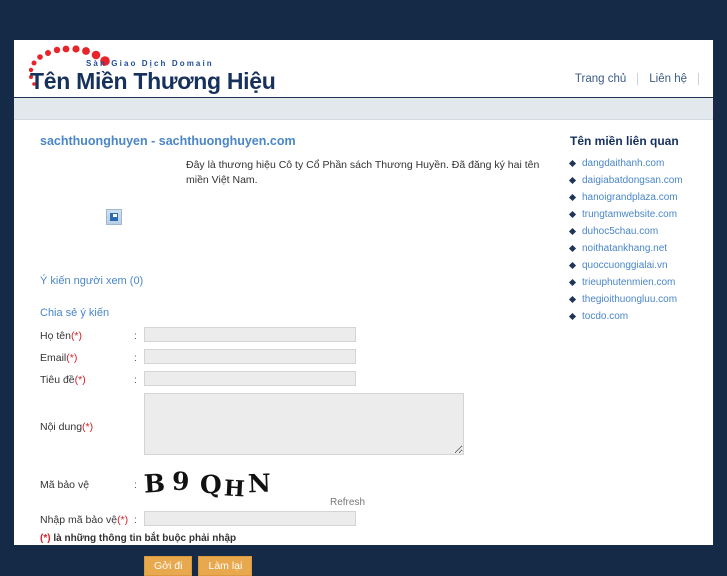  What do you see at coordinates (304, 424) in the screenshot?
I see `content-textarea` at bounding box center [304, 424].